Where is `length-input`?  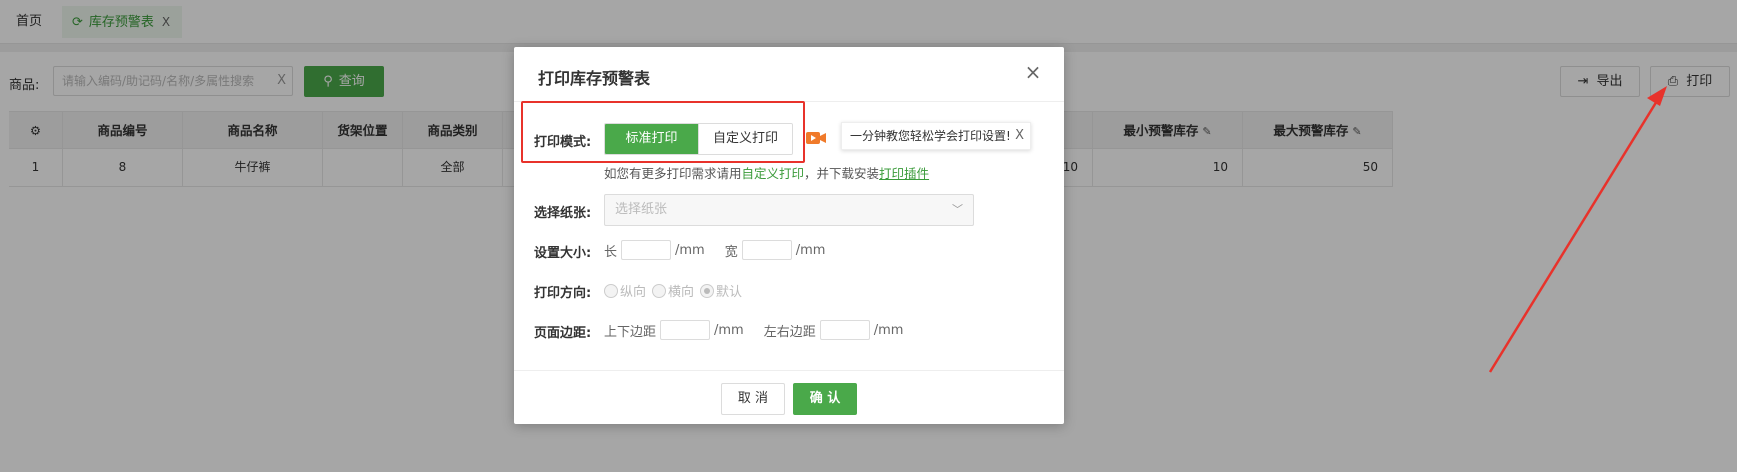
length-input is located at coordinates (646, 250).